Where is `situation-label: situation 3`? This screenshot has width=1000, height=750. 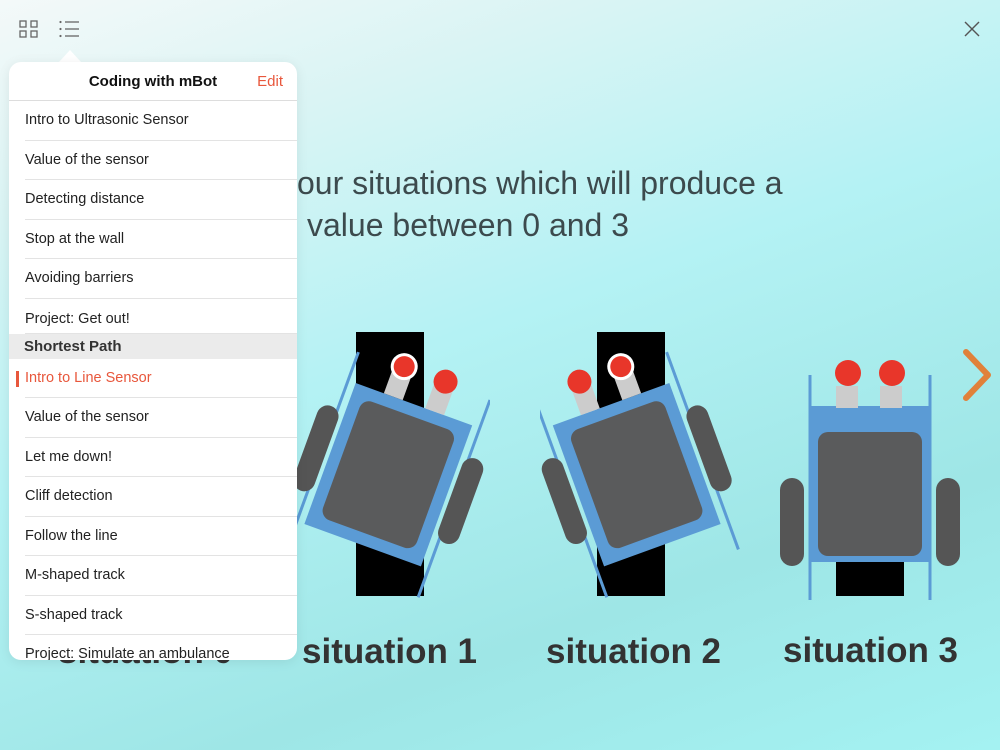 situation-label: situation 3 is located at coordinates (871, 650).